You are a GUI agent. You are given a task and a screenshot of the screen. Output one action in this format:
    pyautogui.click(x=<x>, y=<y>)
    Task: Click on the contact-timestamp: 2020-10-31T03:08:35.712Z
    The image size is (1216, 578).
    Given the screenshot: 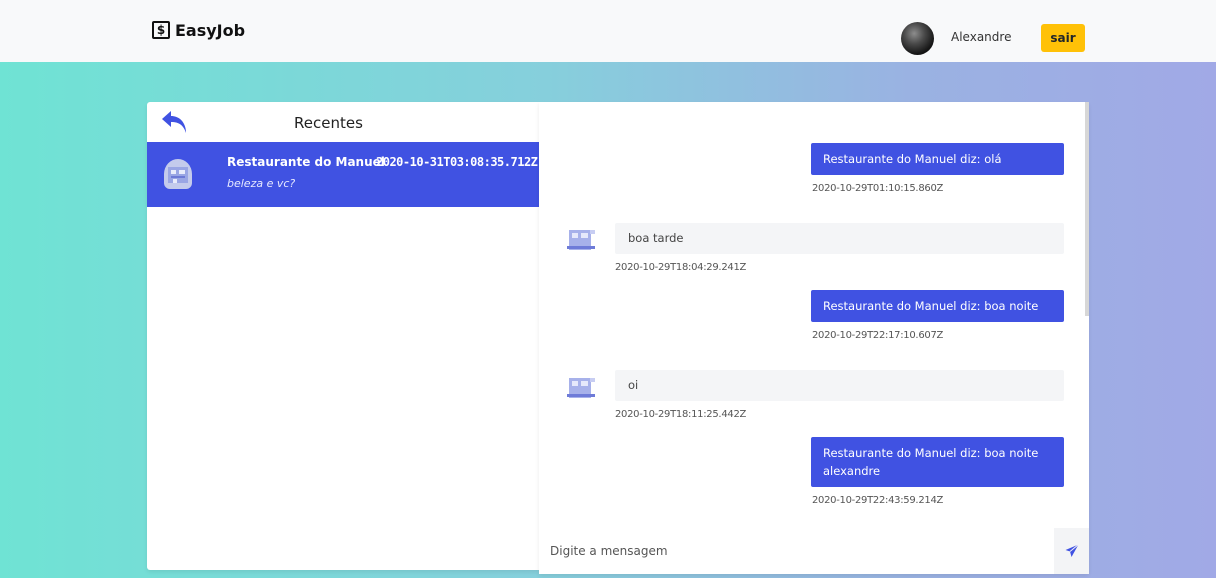 What is the action you would take?
    pyautogui.click(x=457, y=162)
    